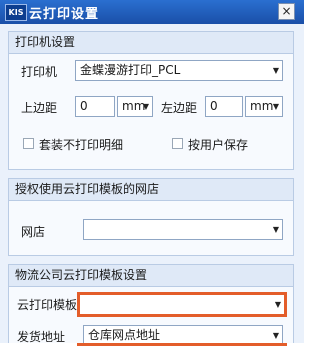  Describe the element at coordinates (151, 190) in the screenshot. I see `authorized-shops-header: 授权使用云打印模板的网店` at that location.